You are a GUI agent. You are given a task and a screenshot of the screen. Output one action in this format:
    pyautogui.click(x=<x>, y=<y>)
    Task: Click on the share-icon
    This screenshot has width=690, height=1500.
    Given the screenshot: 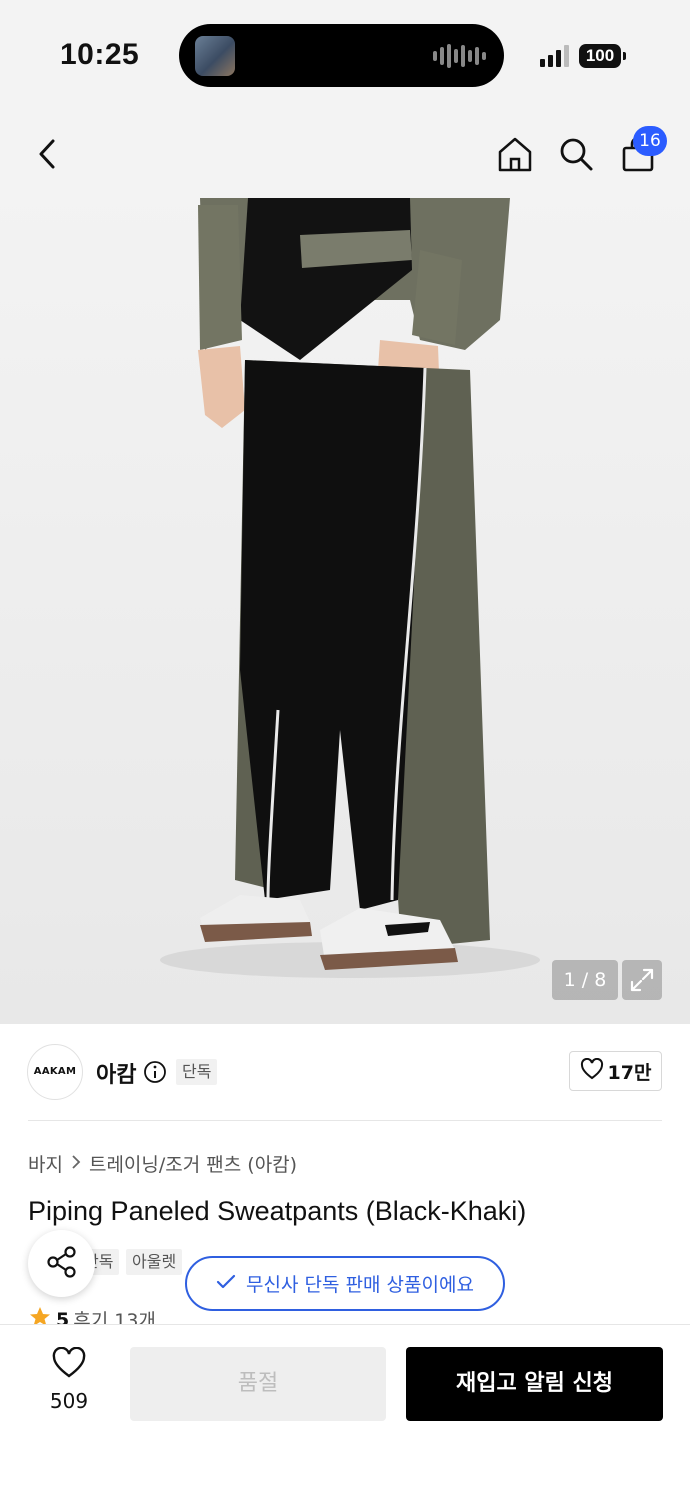 What is the action you would take?
    pyautogui.click(x=62, y=1264)
    